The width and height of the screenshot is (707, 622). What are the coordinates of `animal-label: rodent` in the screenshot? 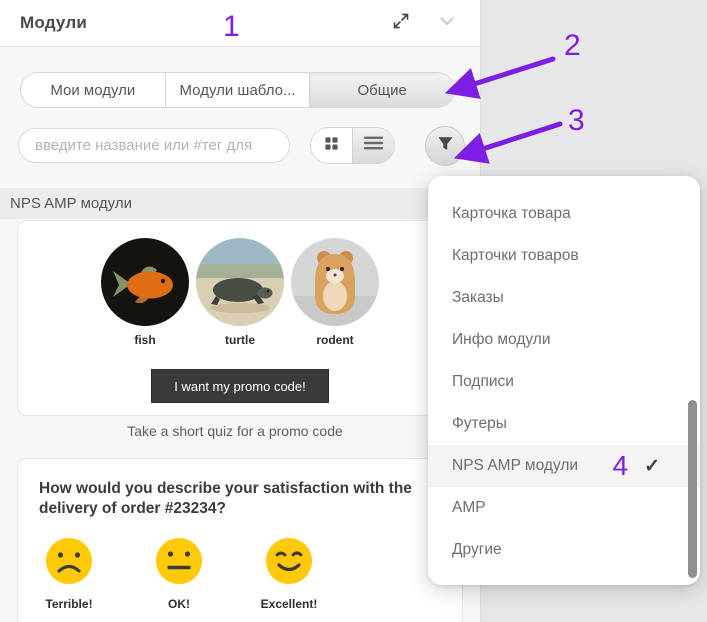 It's located at (335, 340).